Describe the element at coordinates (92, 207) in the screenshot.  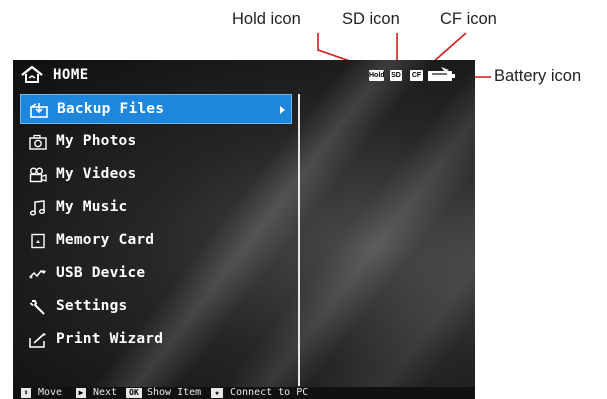
I see `menu-item-label: My Music` at that location.